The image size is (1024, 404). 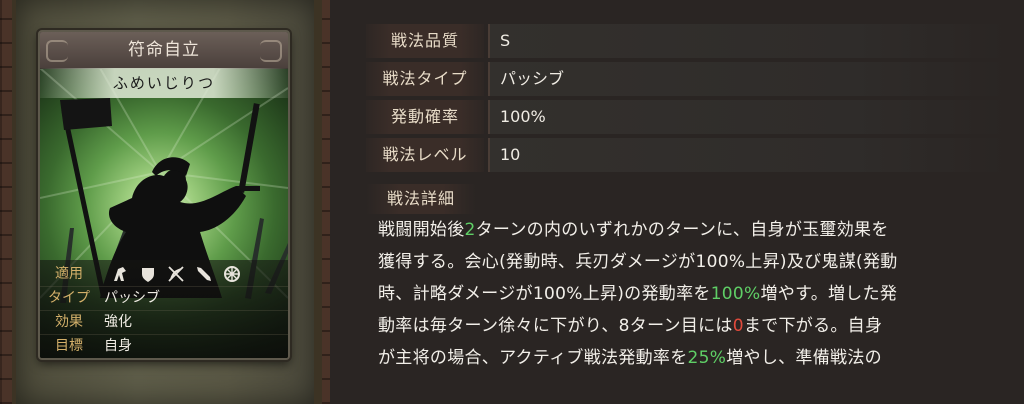 I want to click on stat-label-activation-rate: 発動確率, so click(x=425, y=117).